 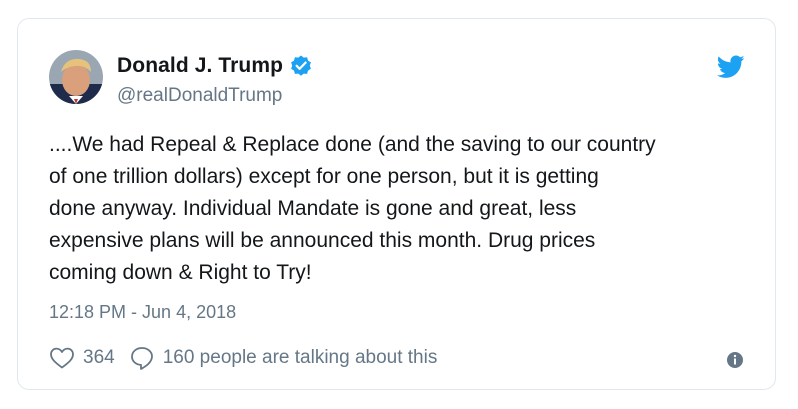 What do you see at coordinates (99, 357) in the screenshot?
I see `like-count: 364` at bounding box center [99, 357].